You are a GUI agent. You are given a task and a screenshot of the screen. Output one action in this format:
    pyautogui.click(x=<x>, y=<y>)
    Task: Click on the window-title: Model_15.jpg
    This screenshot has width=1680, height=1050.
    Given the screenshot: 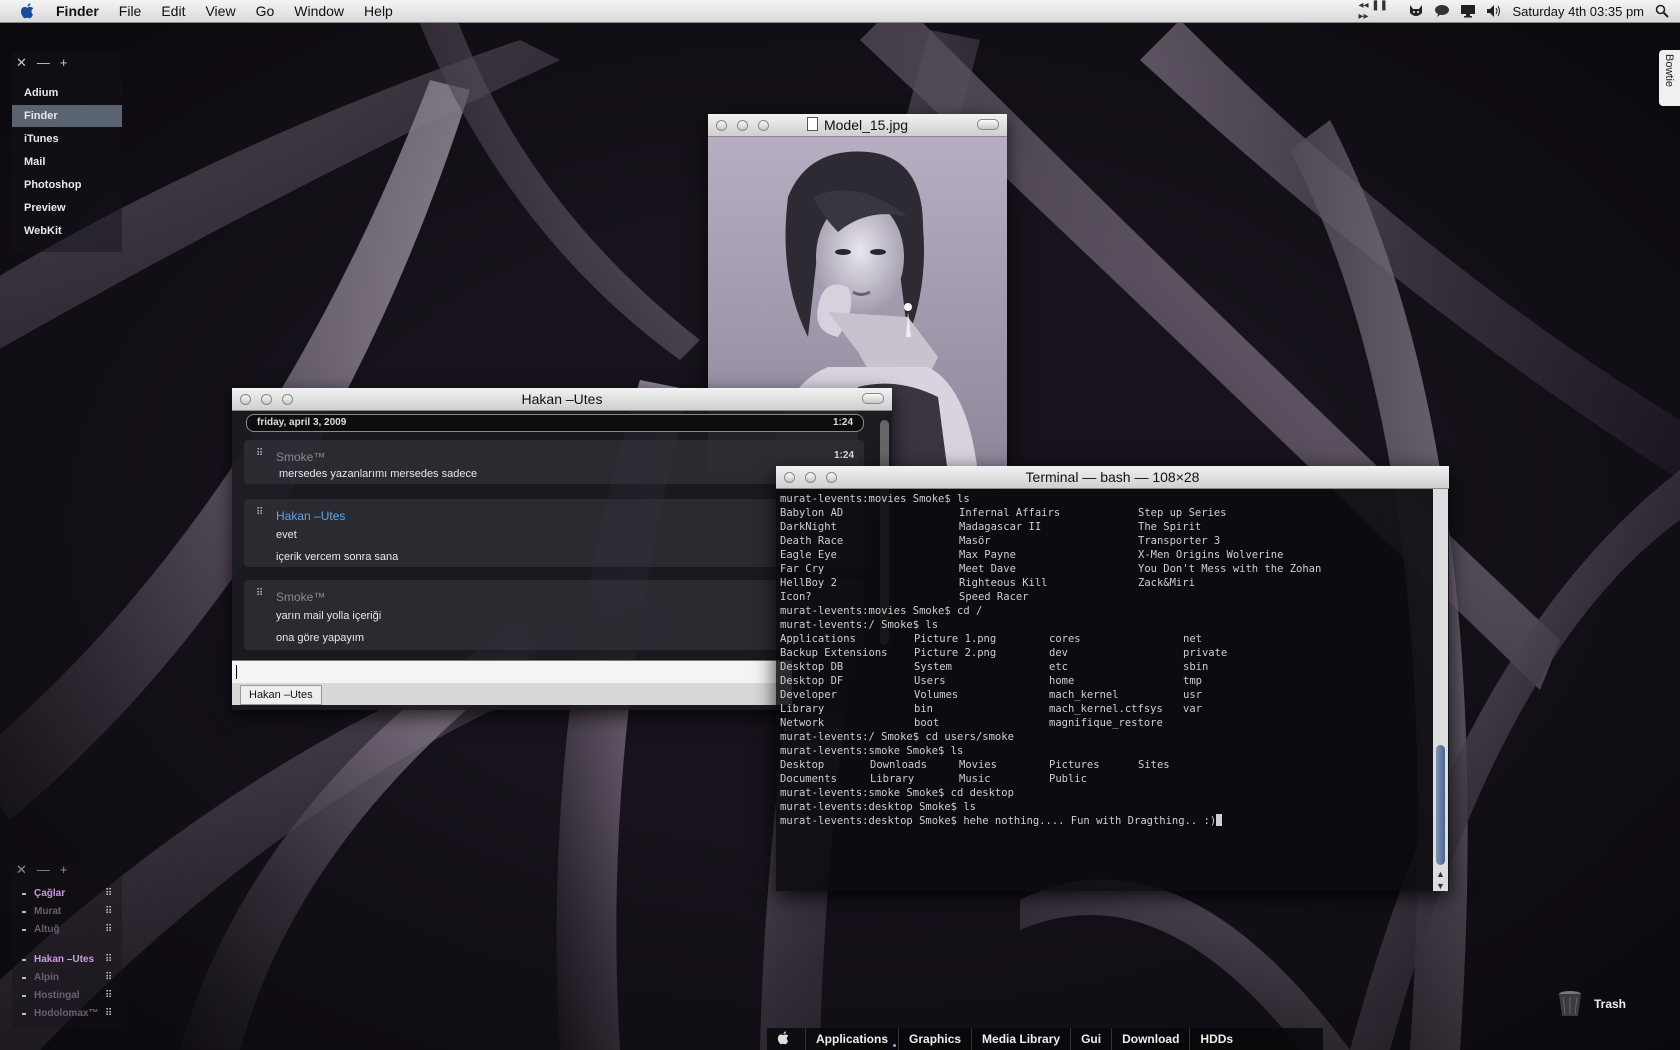 What is the action you would take?
    pyautogui.click(x=866, y=125)
    